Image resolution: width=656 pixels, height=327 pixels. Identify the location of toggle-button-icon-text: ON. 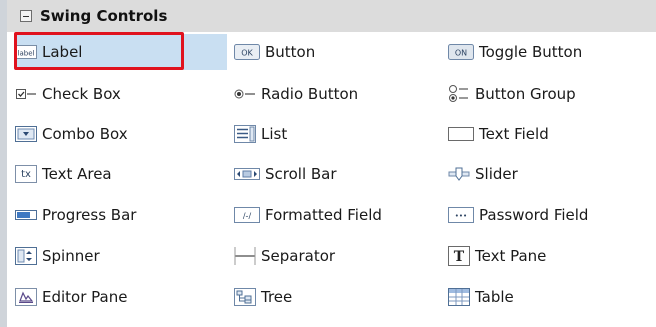
(461, 53).